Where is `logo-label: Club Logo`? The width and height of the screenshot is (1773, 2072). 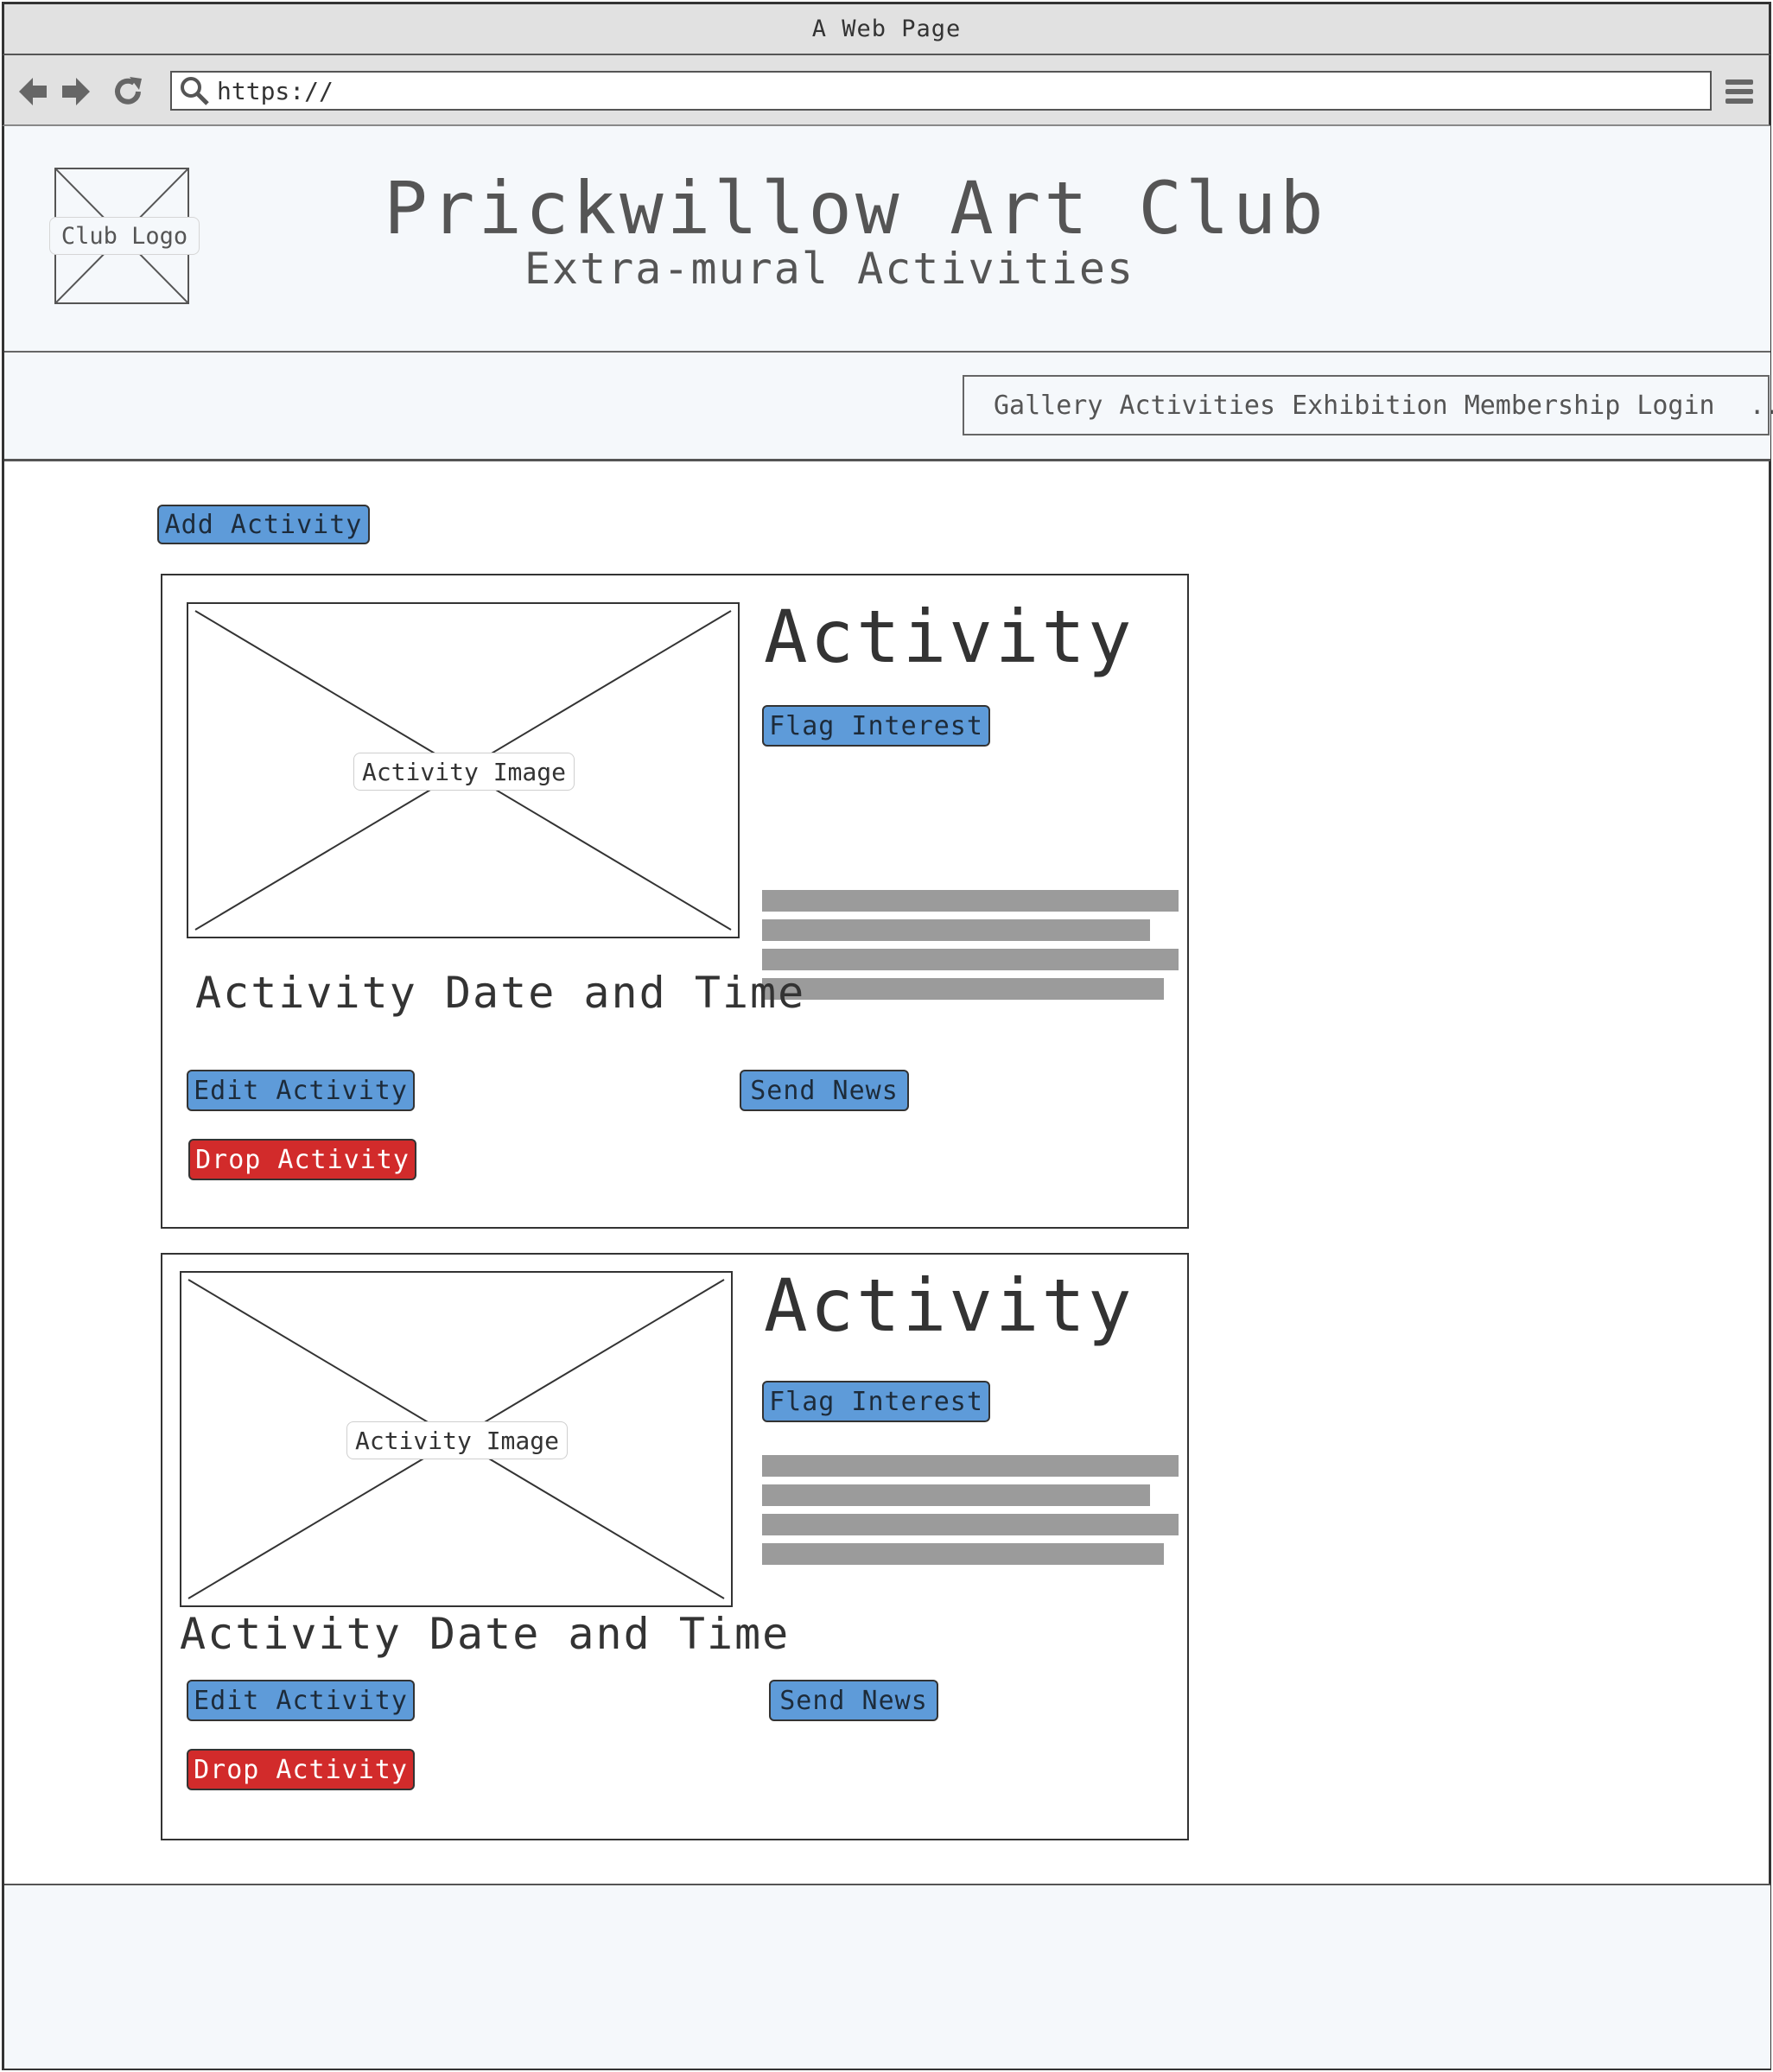 logo-label: Club Logo is located at coordinates (124, 236).